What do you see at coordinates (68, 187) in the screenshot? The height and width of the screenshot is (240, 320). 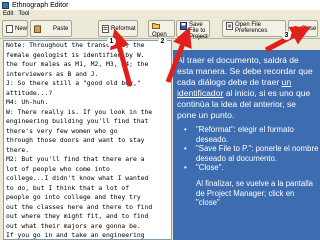 I see `transcript-line: to do, but I think that a lot of` at bounding box center [68, 187].